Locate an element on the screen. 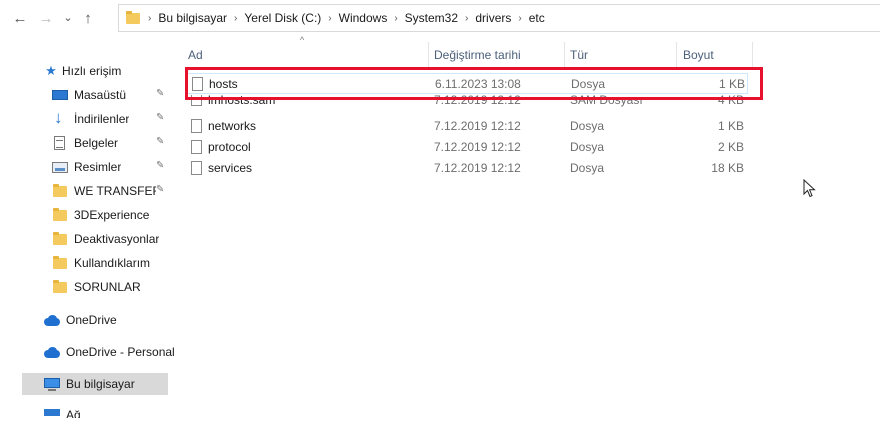  breadcrumb-drivers: drivers is located at coordinates (493, 18).